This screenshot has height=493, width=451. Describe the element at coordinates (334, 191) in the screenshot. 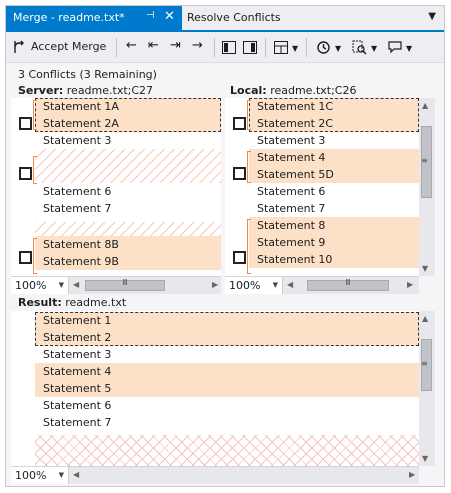

I see `local-line: Statement 6` at that location.